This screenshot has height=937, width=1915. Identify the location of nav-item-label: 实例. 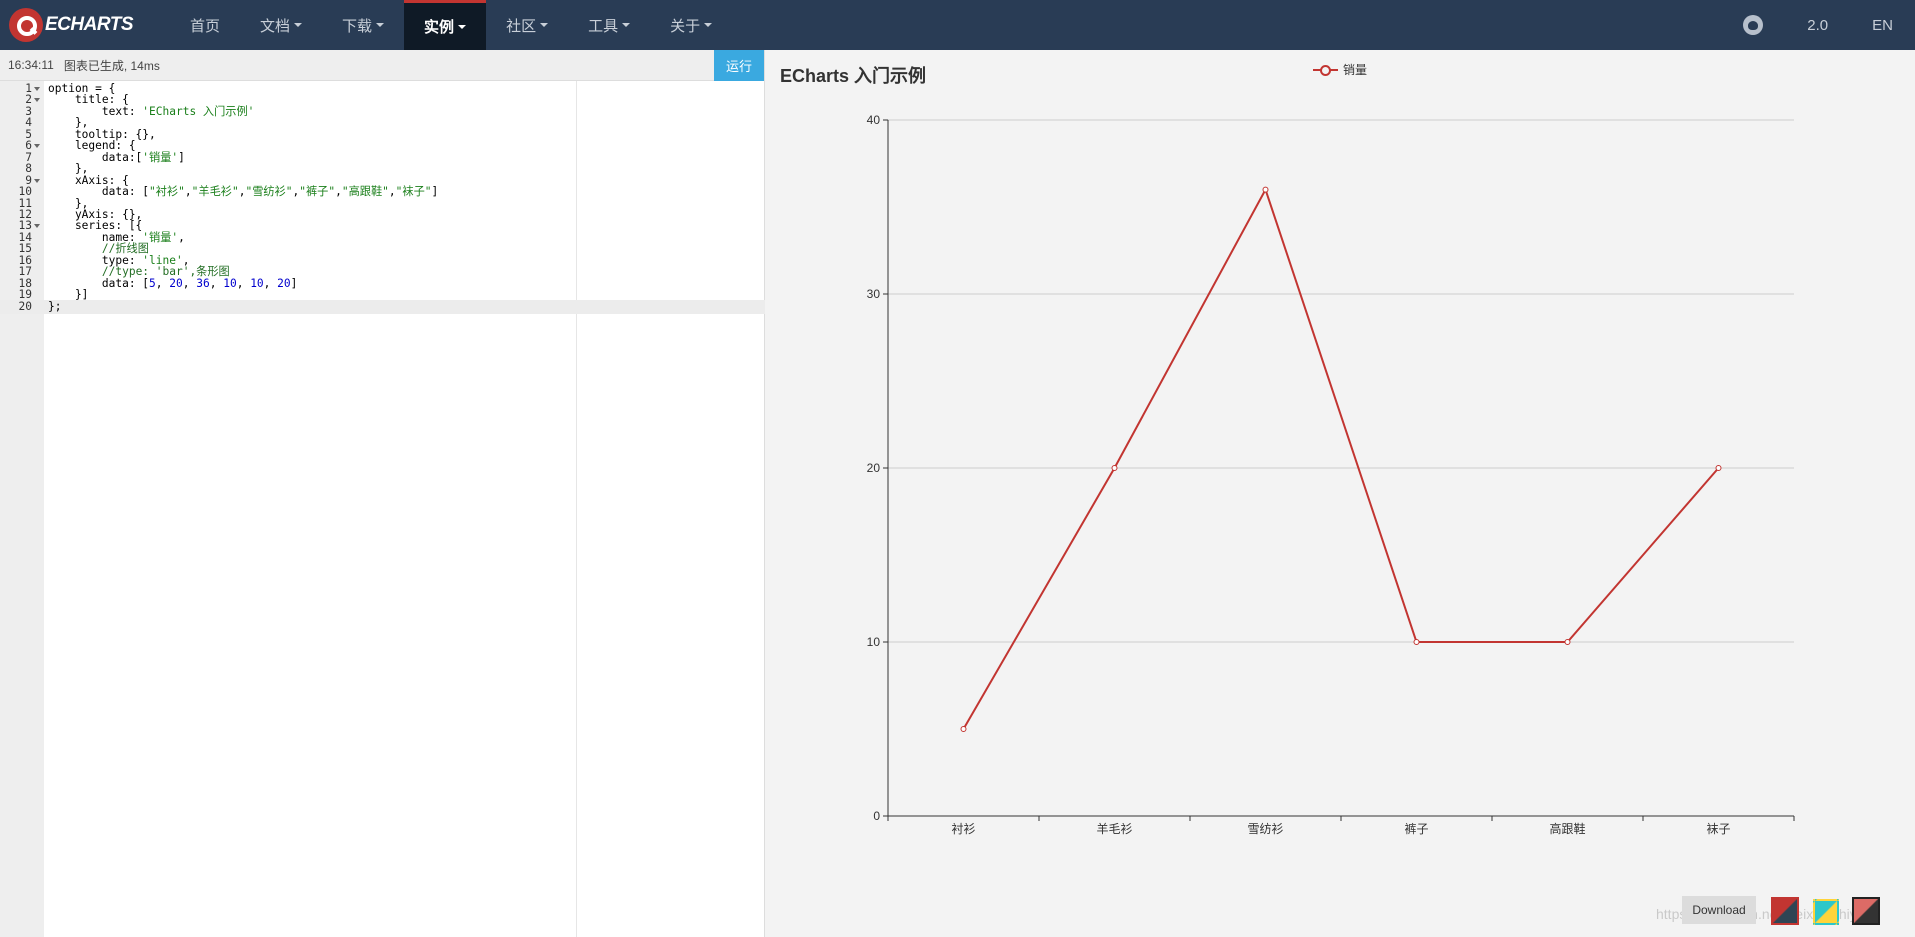
(439, 27).